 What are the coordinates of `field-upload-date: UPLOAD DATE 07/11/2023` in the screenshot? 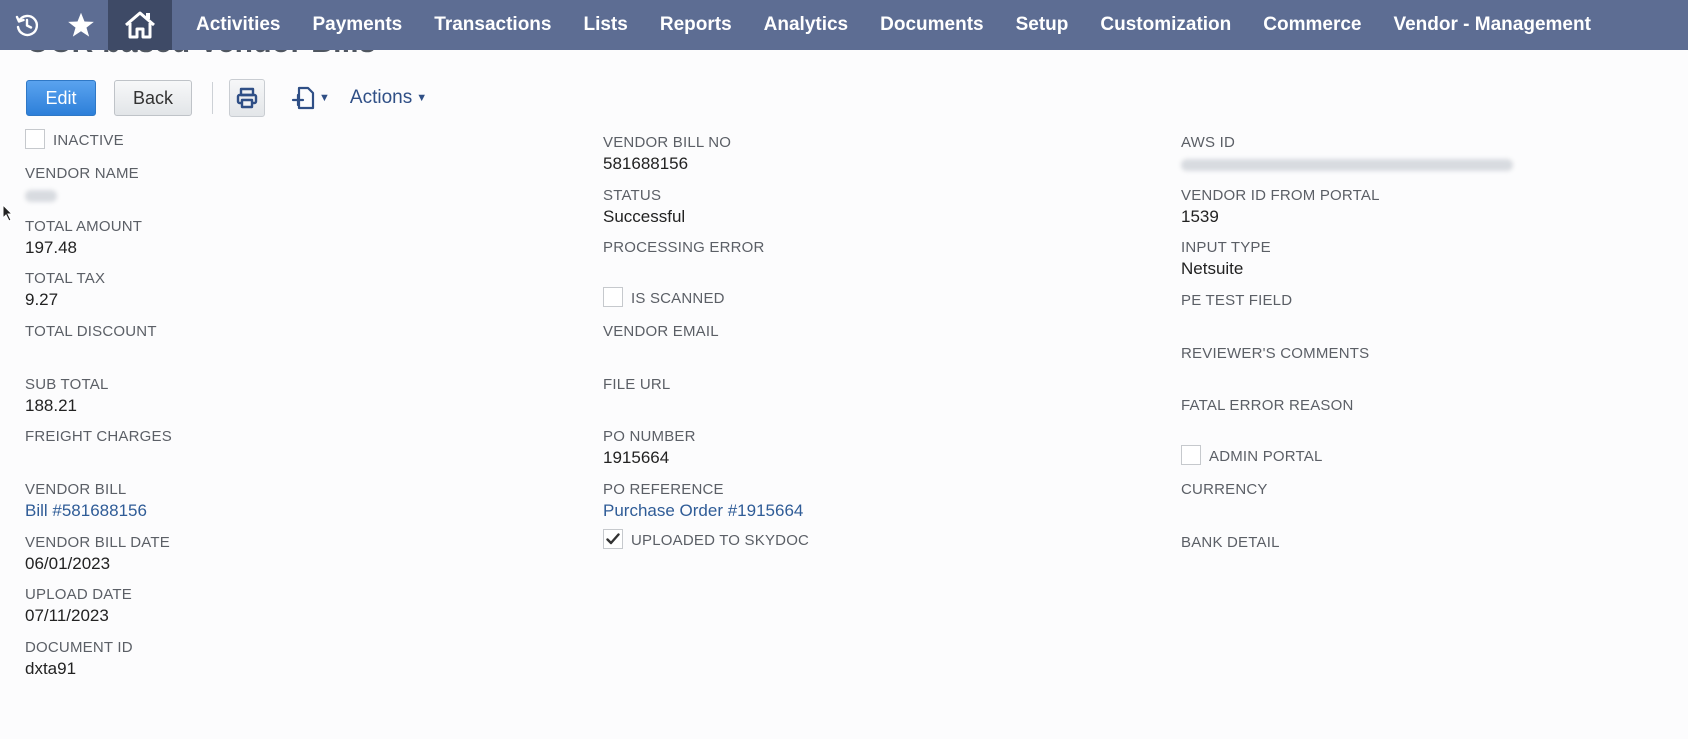 It's located at (78, 606).